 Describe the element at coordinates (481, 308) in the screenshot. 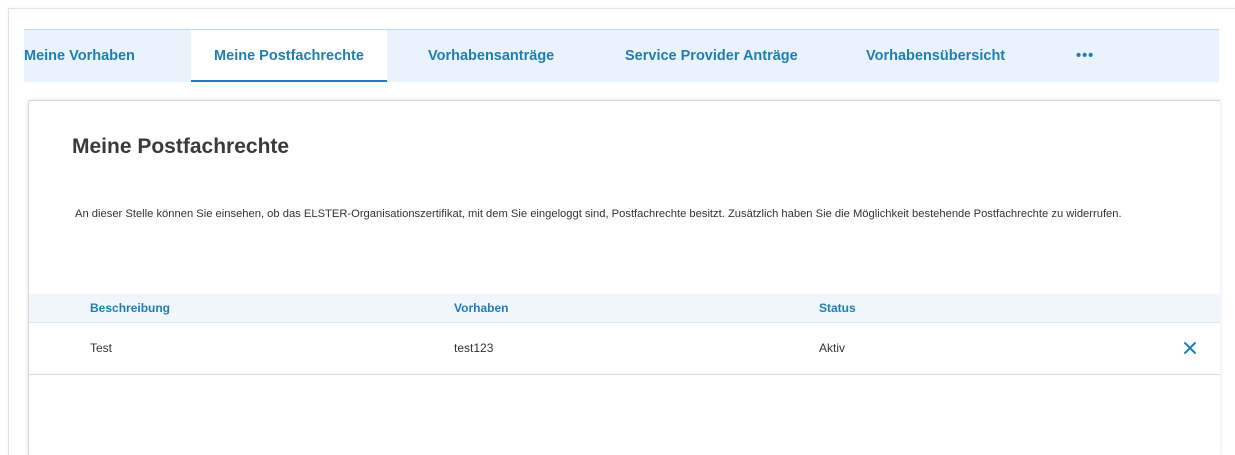

I see `column-header-vorhaben: Vorhaben` at that location.